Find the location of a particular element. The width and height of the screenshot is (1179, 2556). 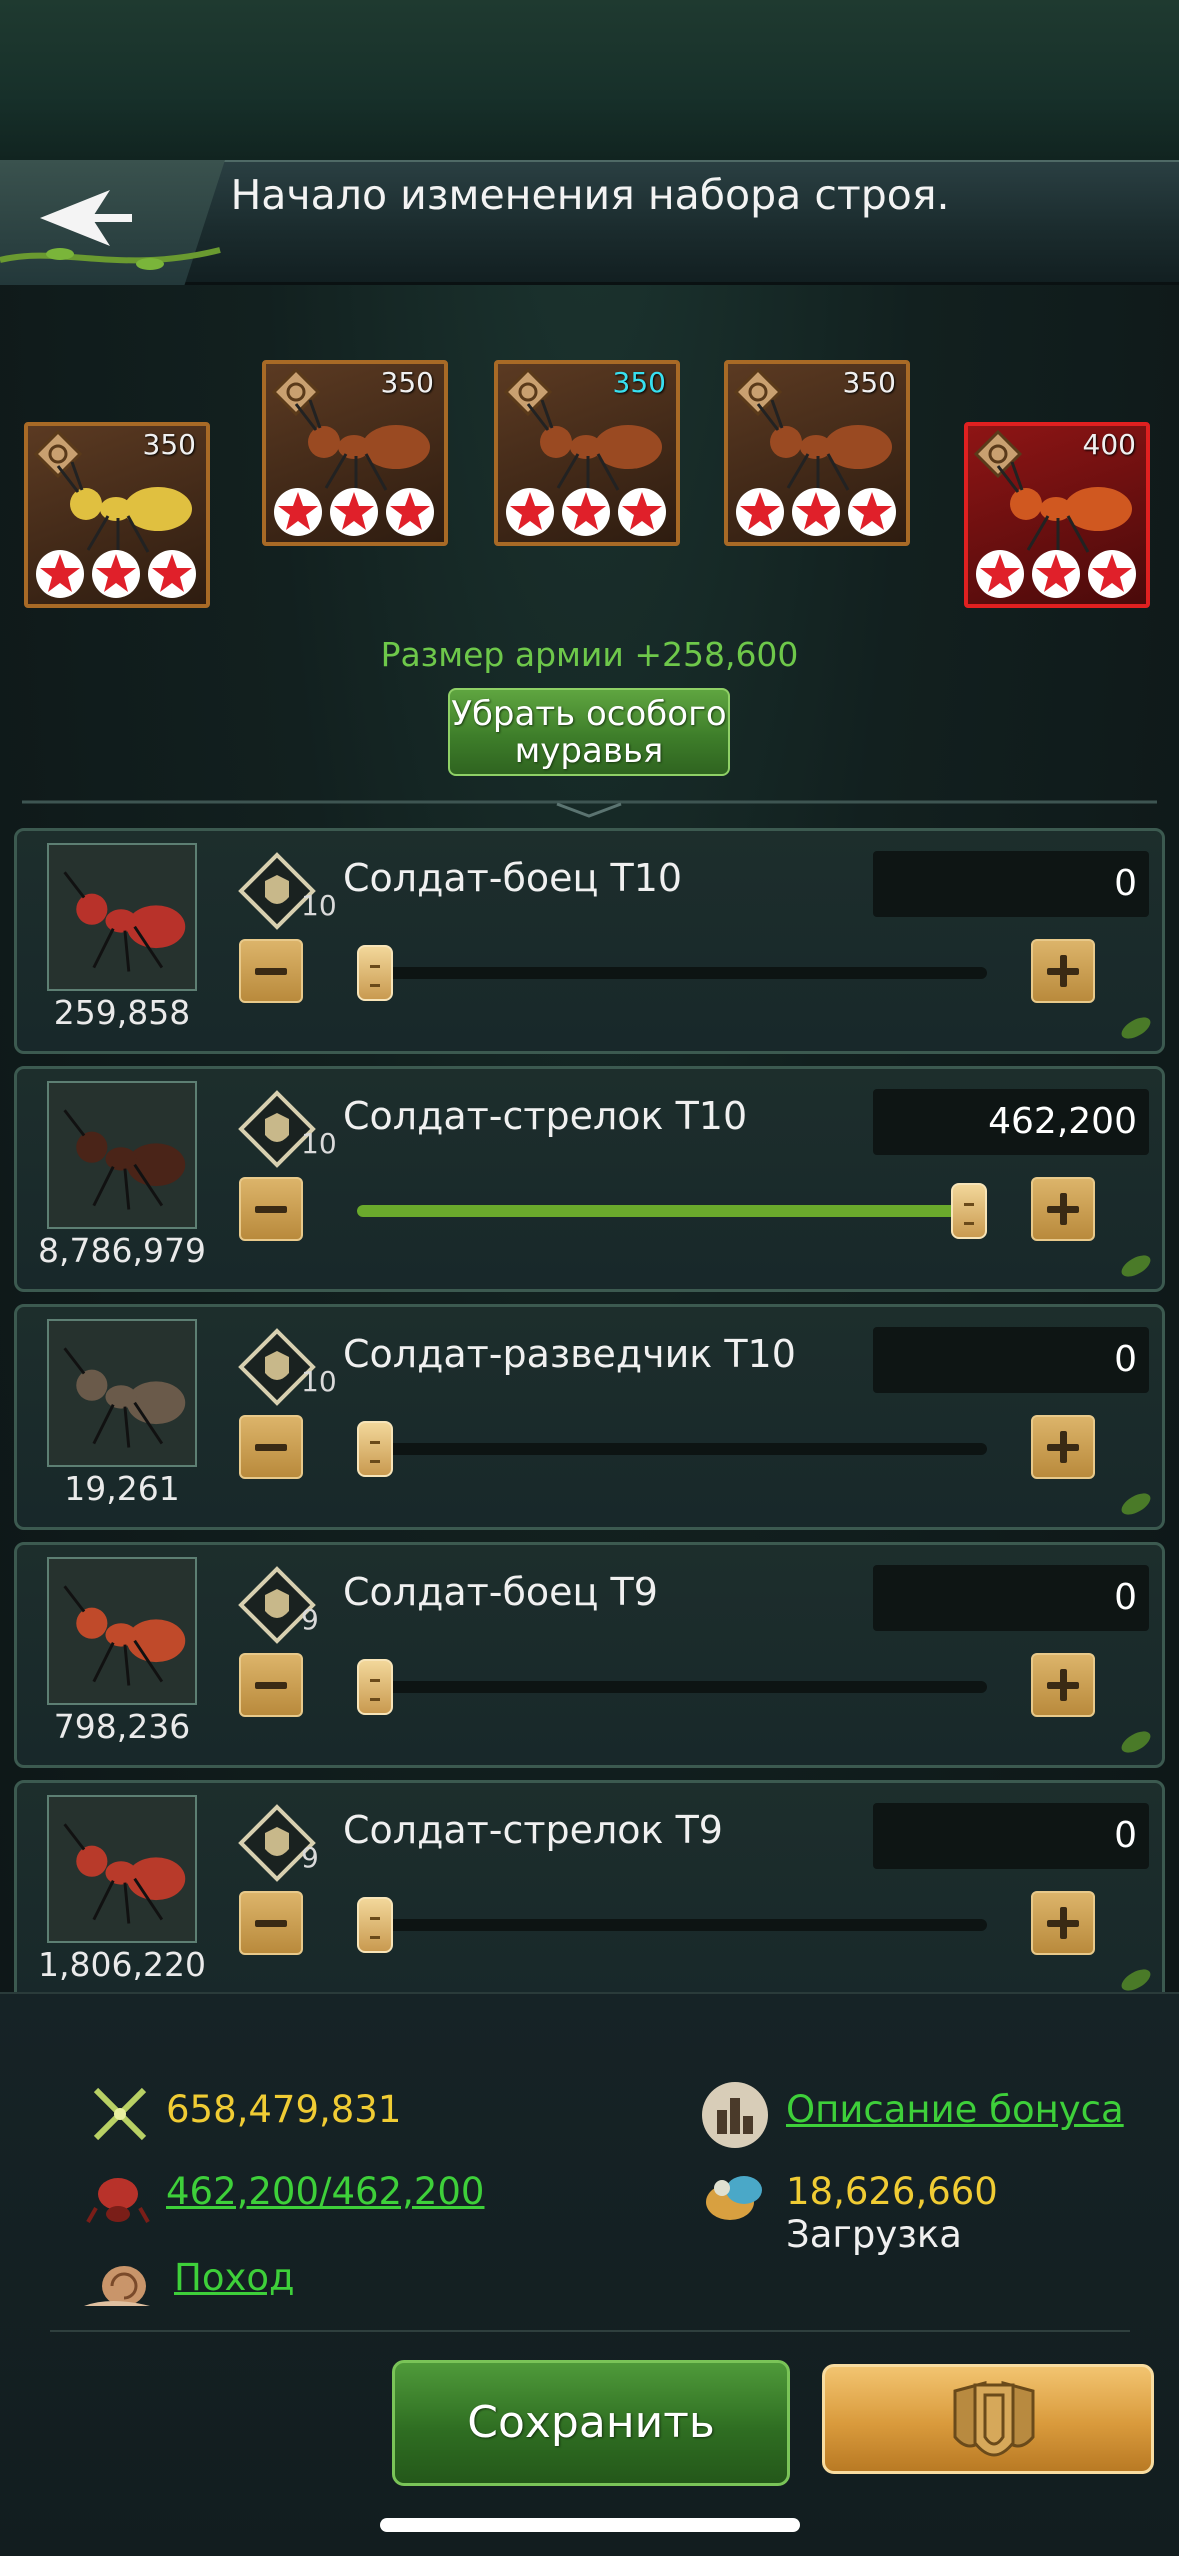

save-button: Сохранить is located at coordinates (591, 2423).